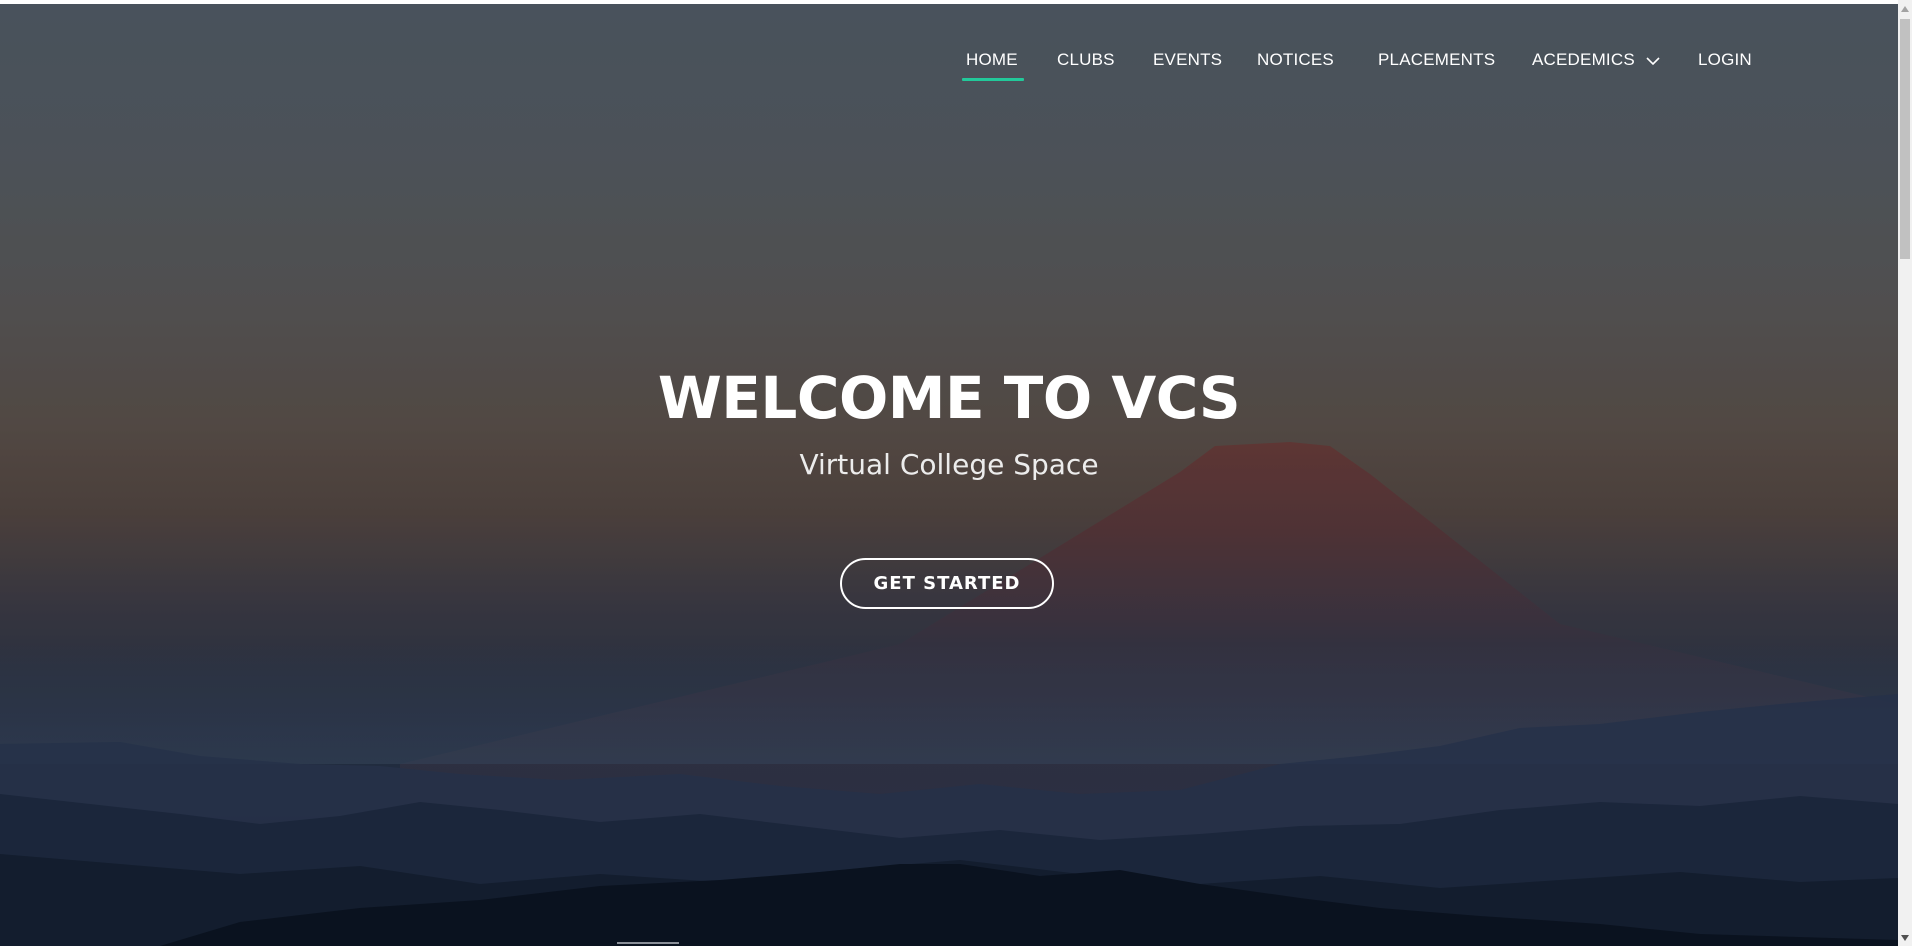 Image resolution: width=1912 pixels, height=946 pixels. Describe the element at coordinates (956, 2) in the screenshot. I see `window-top-border` at that location.